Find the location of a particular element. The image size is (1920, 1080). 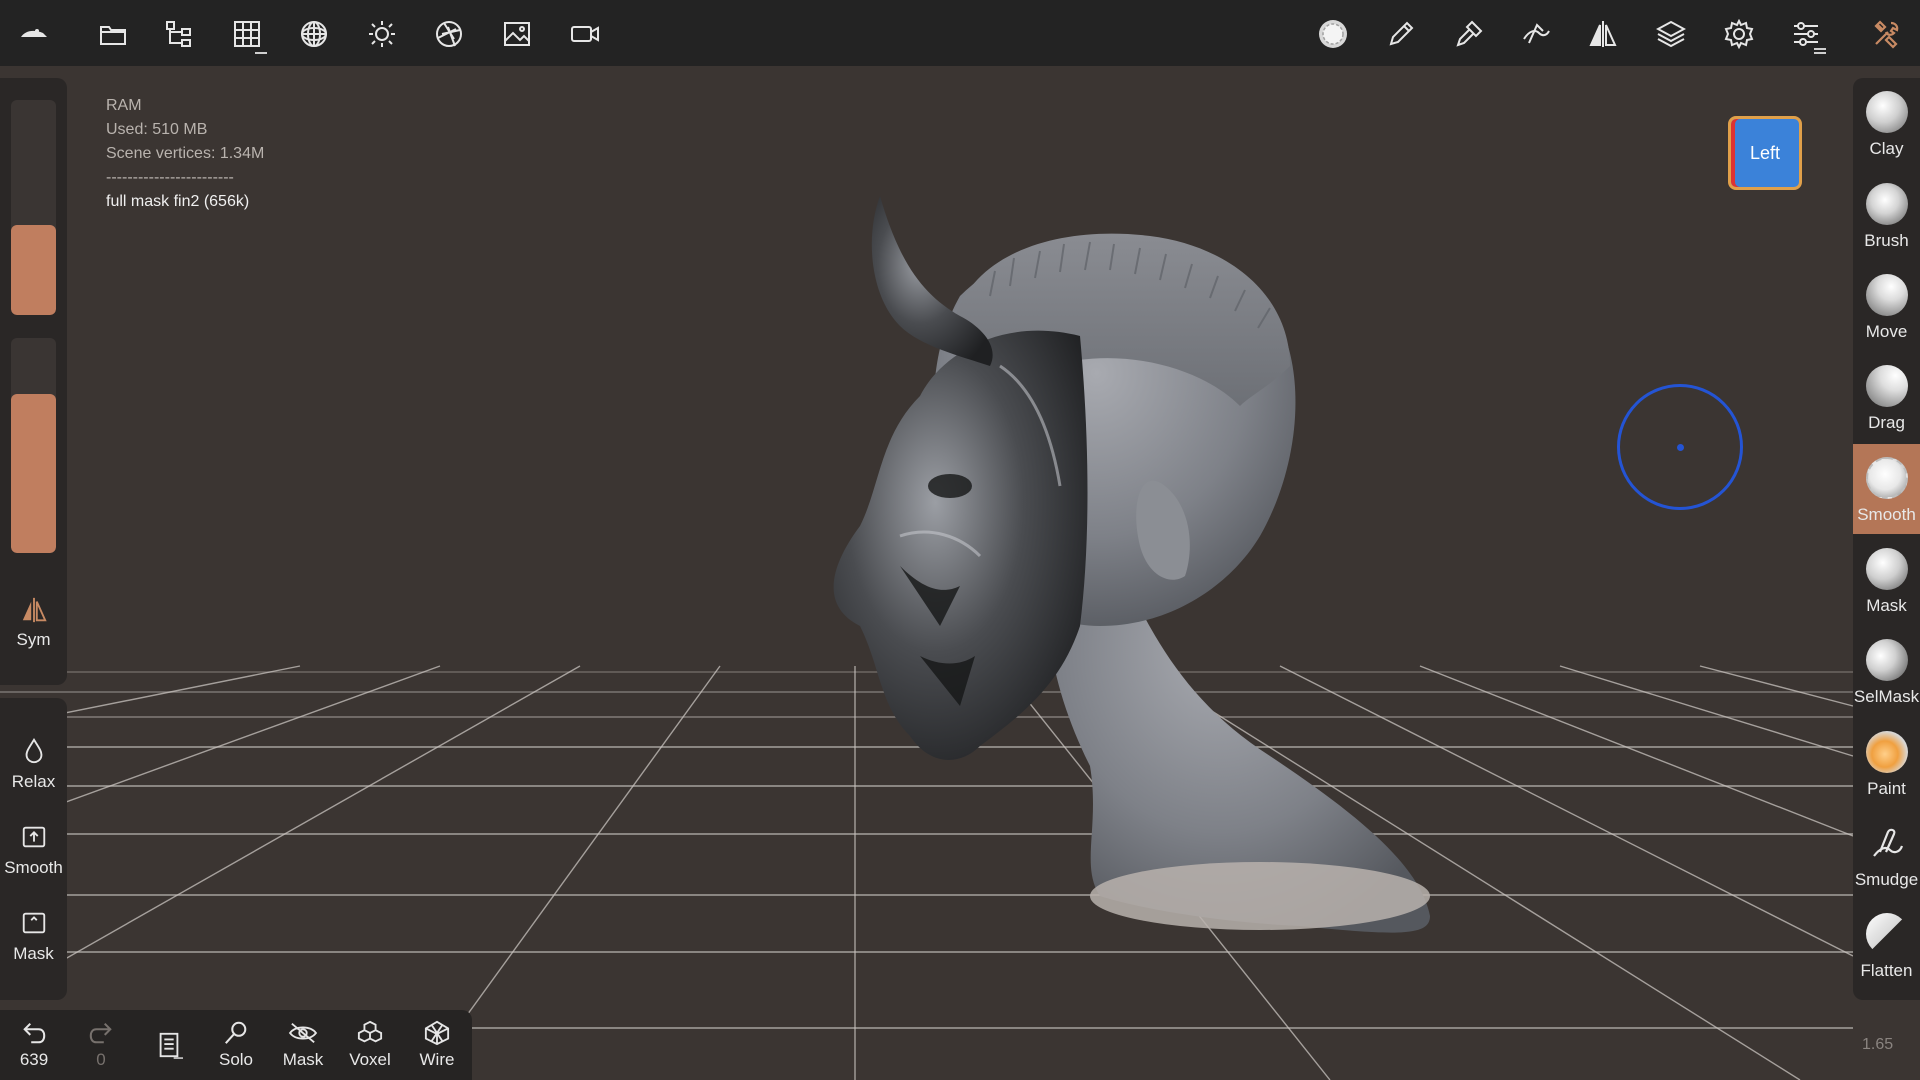

document-icon is located at coordinates (171, 1045).